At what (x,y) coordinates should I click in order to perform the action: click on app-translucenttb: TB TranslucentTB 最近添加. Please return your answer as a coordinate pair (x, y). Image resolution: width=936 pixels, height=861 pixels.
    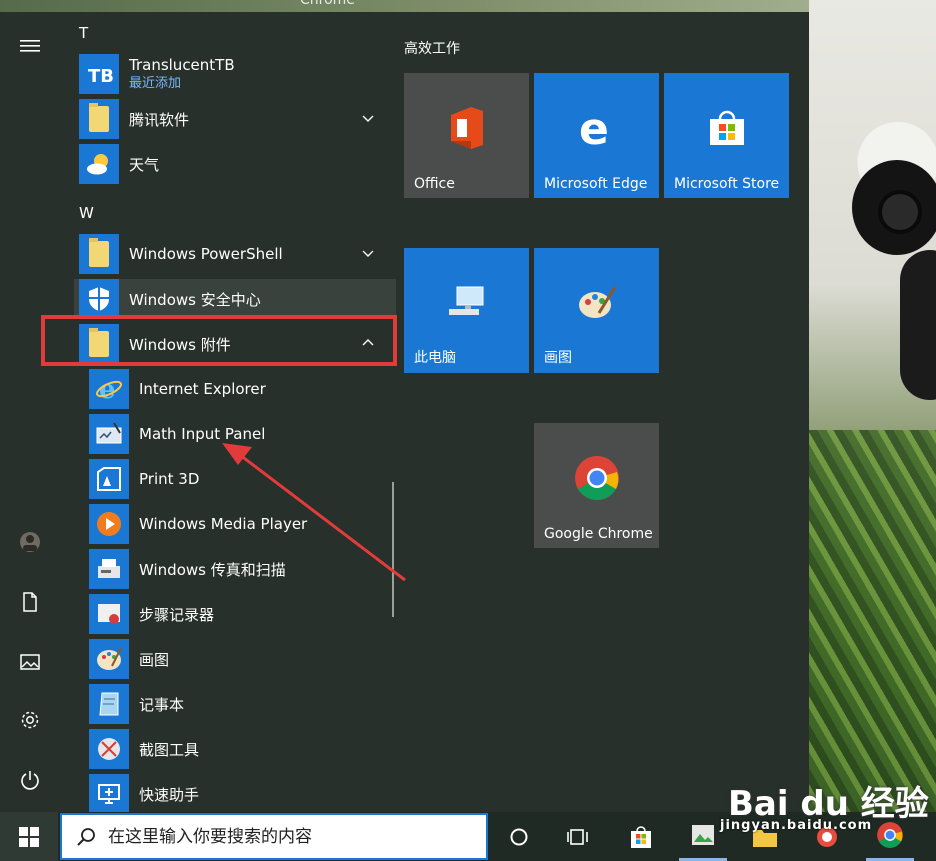
    Looking at the image, I should click on (234, 74).